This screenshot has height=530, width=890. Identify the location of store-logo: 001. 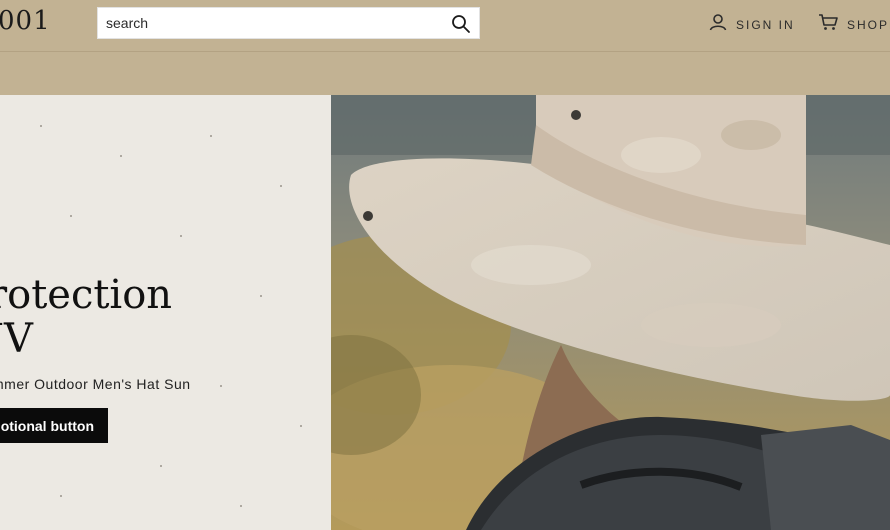
(25, 21).